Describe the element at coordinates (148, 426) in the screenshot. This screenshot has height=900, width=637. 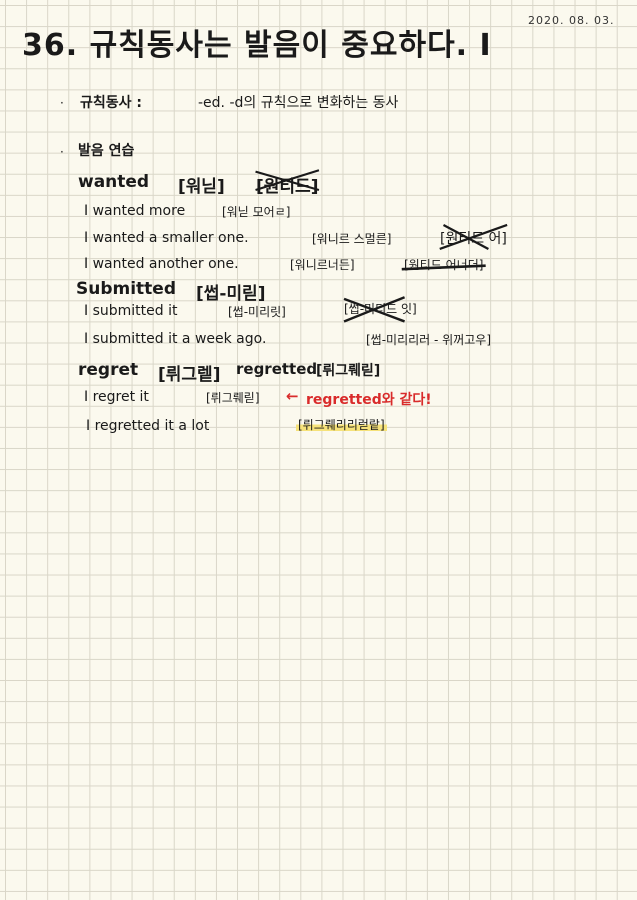
I see `example-regret-2: I regretted it a lot` at that location.